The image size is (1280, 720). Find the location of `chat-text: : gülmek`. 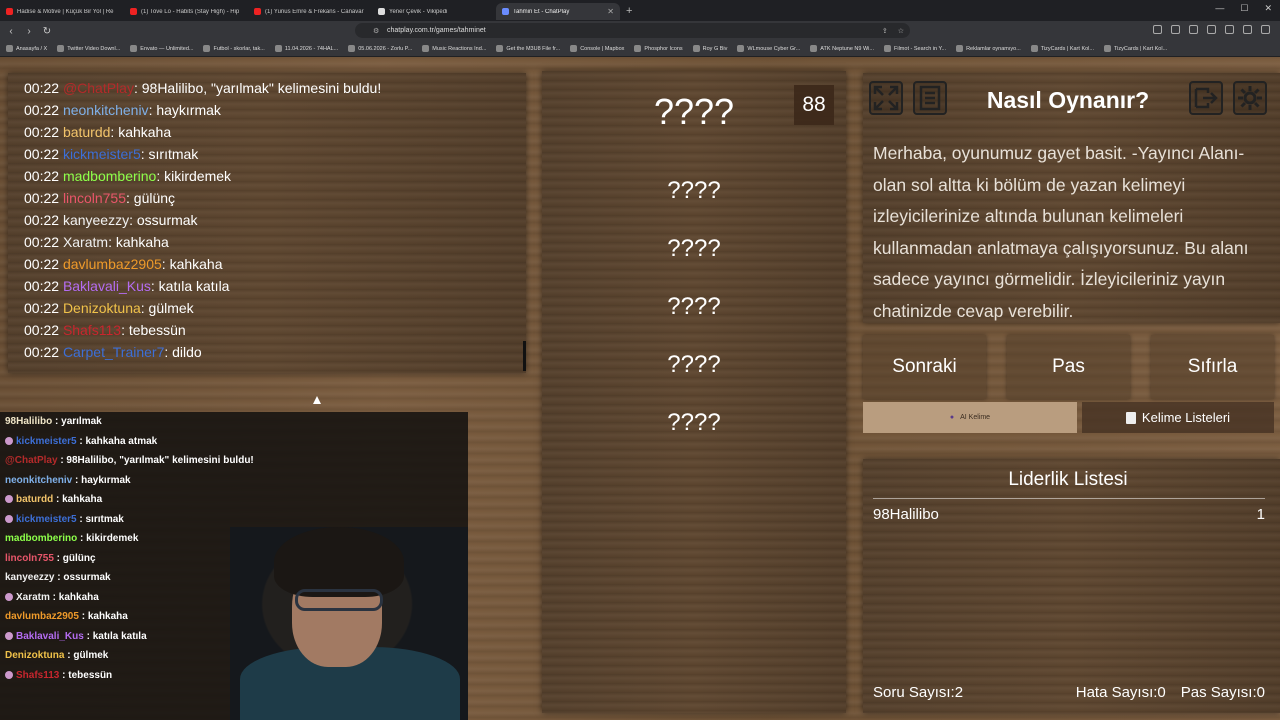

chat-text: : gülmek is located at coordinates (167, 308).